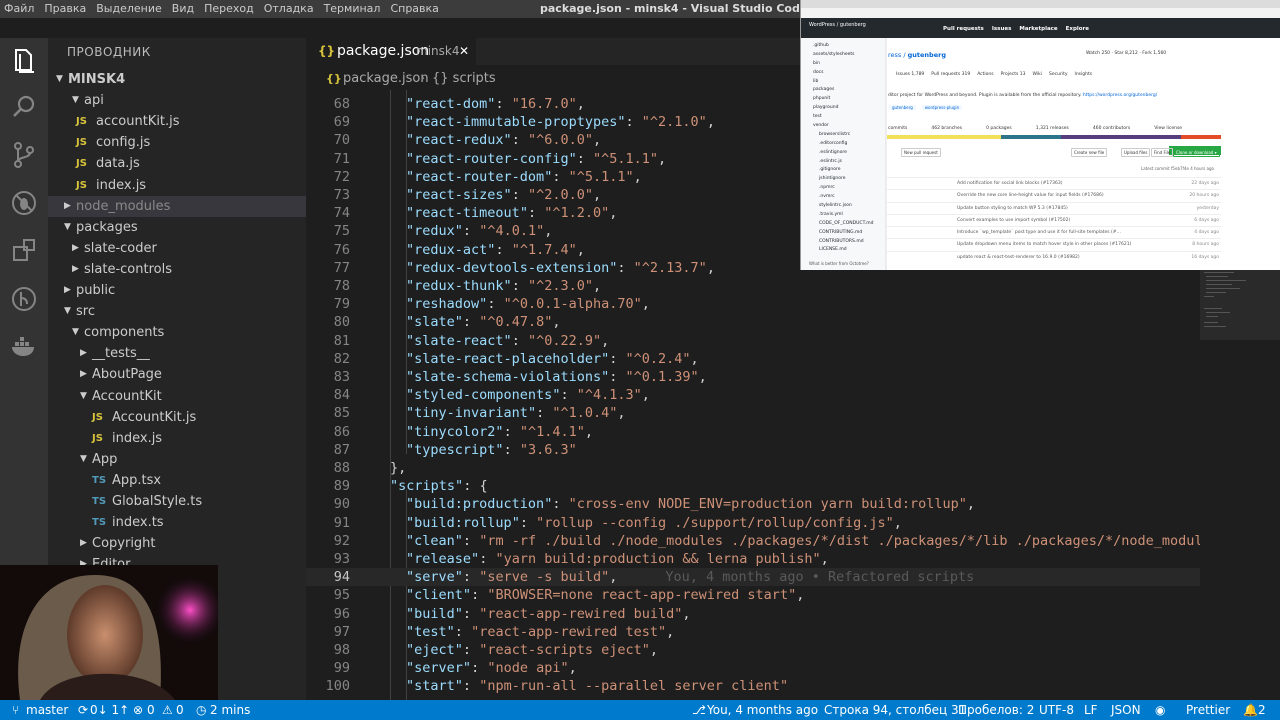 This screenshot has width=1280, height=720. Describe the element at coordinates (1120, 95) in the screenshot. I see `repo-link: https://wordpress.org/gutenberg/` at that location.